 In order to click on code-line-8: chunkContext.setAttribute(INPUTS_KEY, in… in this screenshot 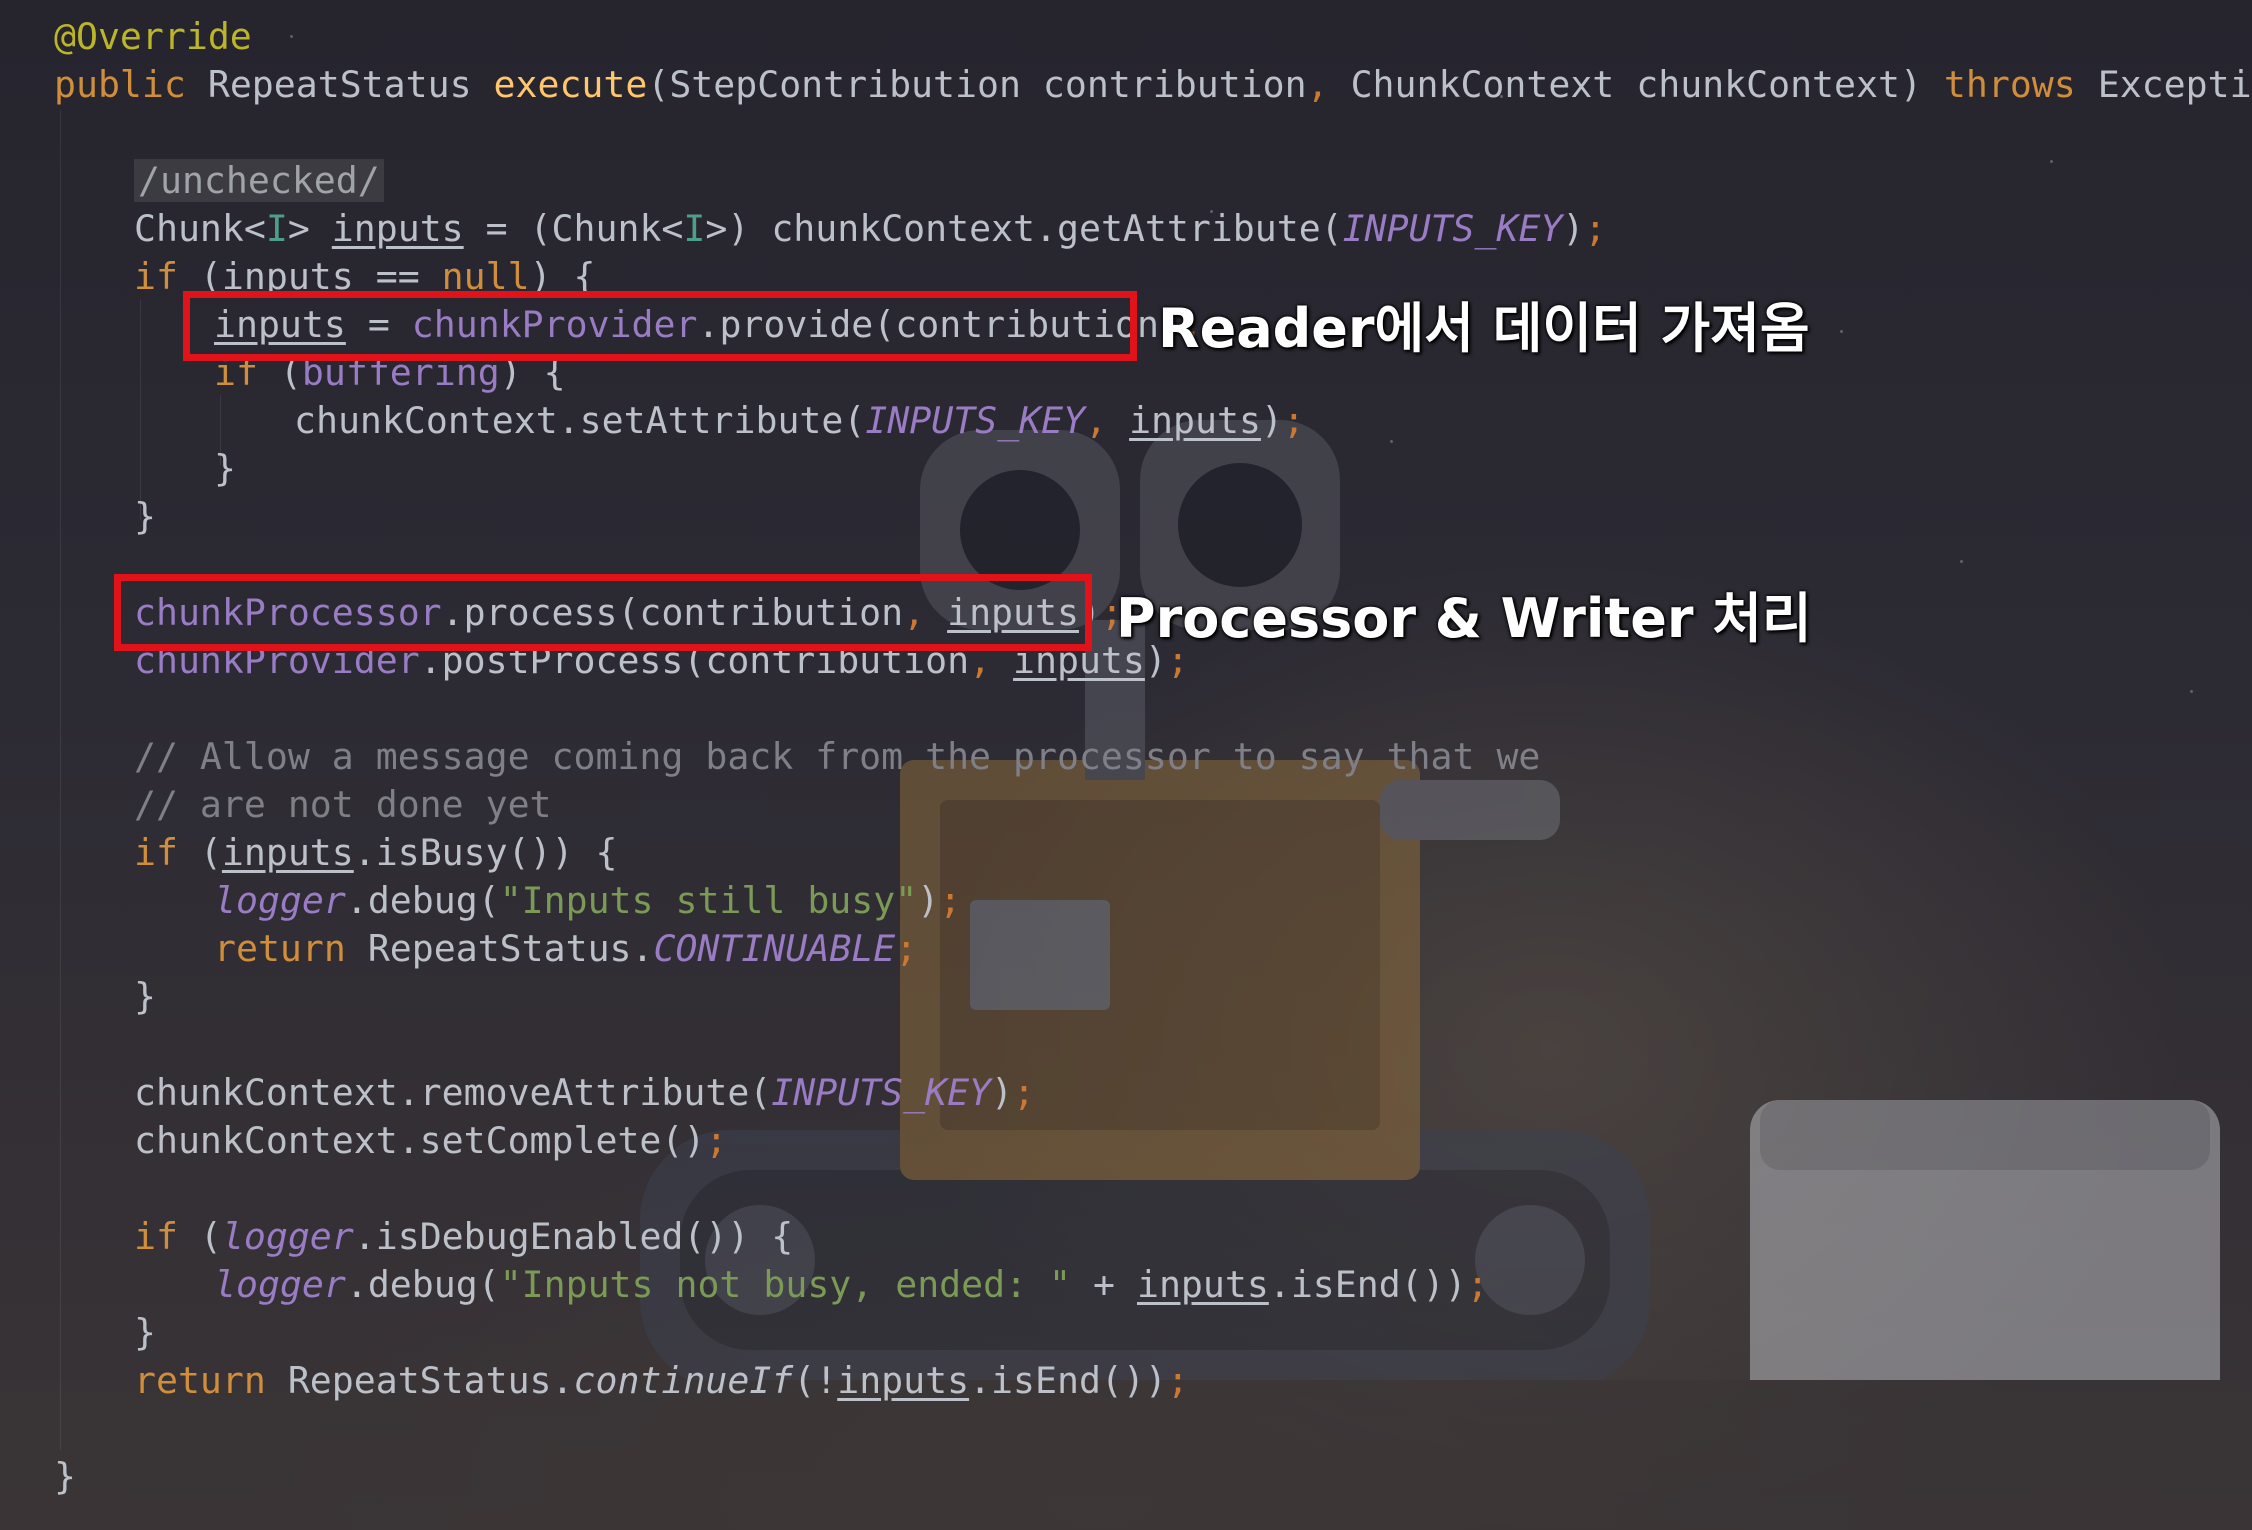, I will do `click(799, 421)`.